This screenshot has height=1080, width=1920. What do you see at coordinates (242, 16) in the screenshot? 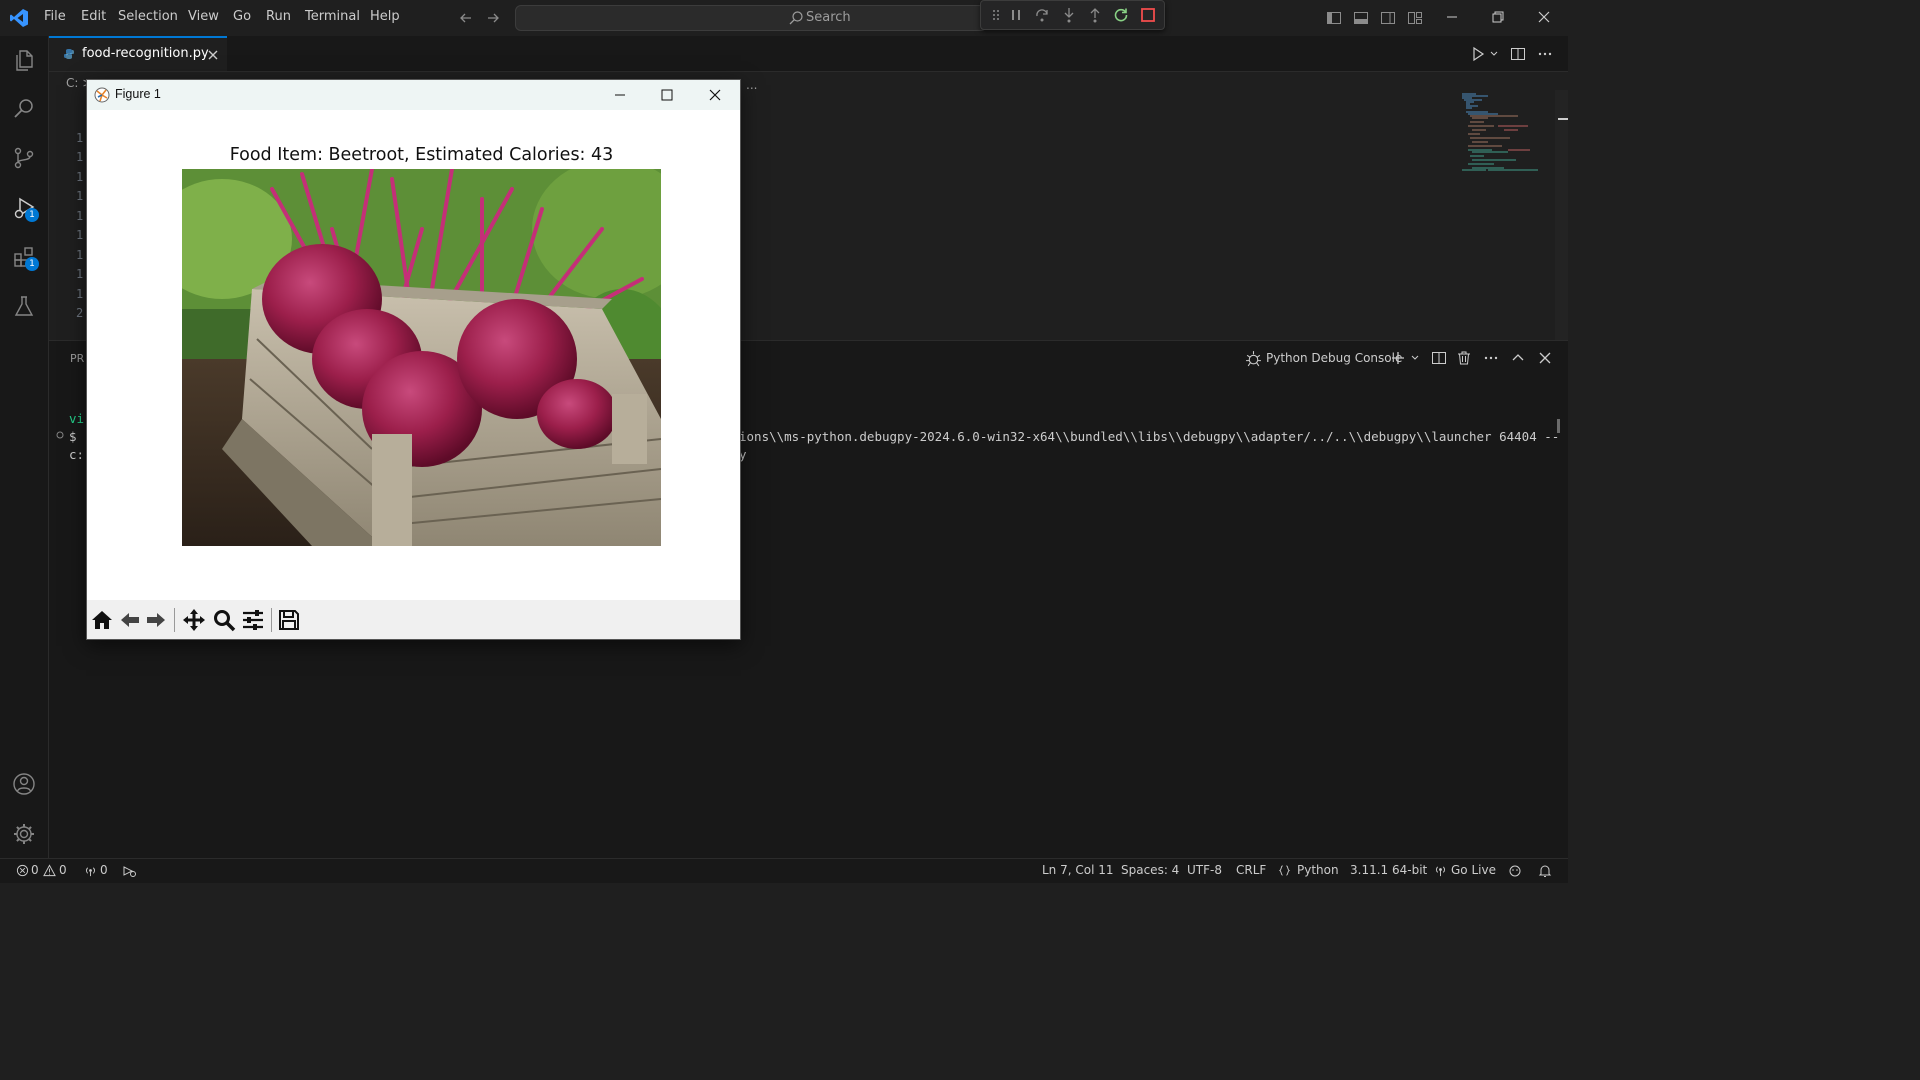
I see `menu-go: Go` at bounding box center [242, 16].